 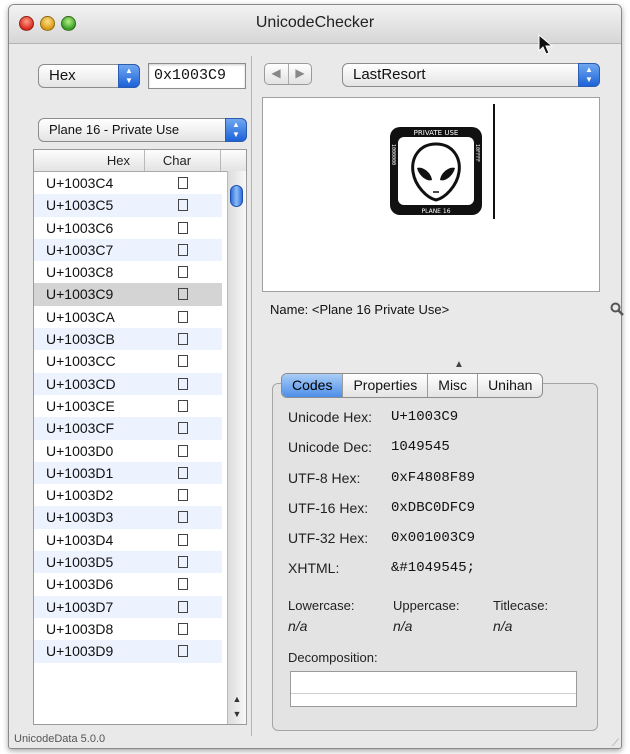 I want to click on table-row: U+1003D0, so click(x=128, y=451).